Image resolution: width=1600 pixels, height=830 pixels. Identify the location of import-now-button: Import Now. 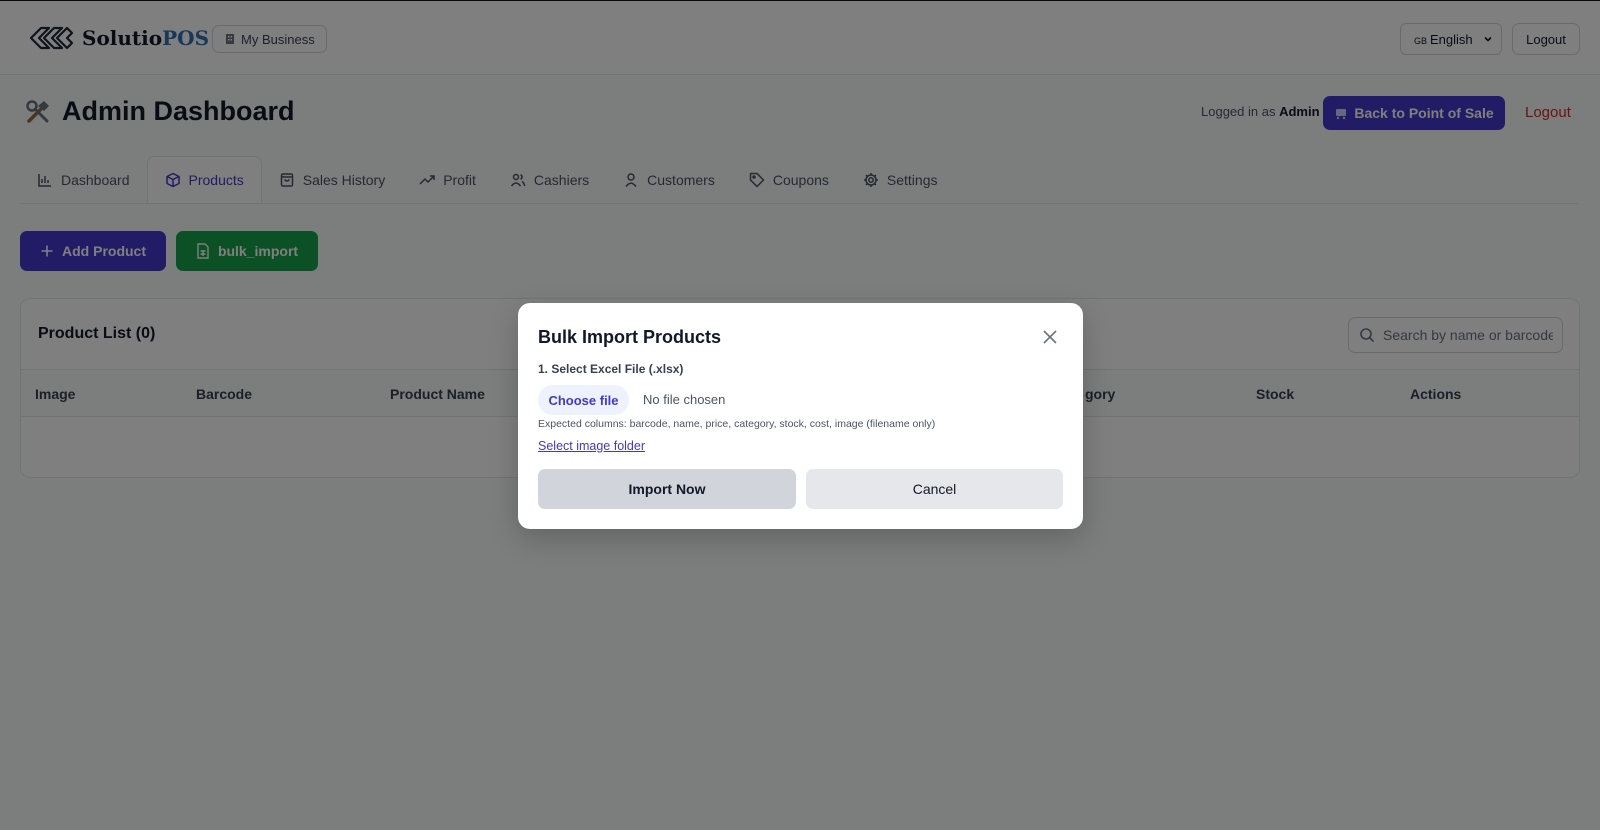
(667, 489).